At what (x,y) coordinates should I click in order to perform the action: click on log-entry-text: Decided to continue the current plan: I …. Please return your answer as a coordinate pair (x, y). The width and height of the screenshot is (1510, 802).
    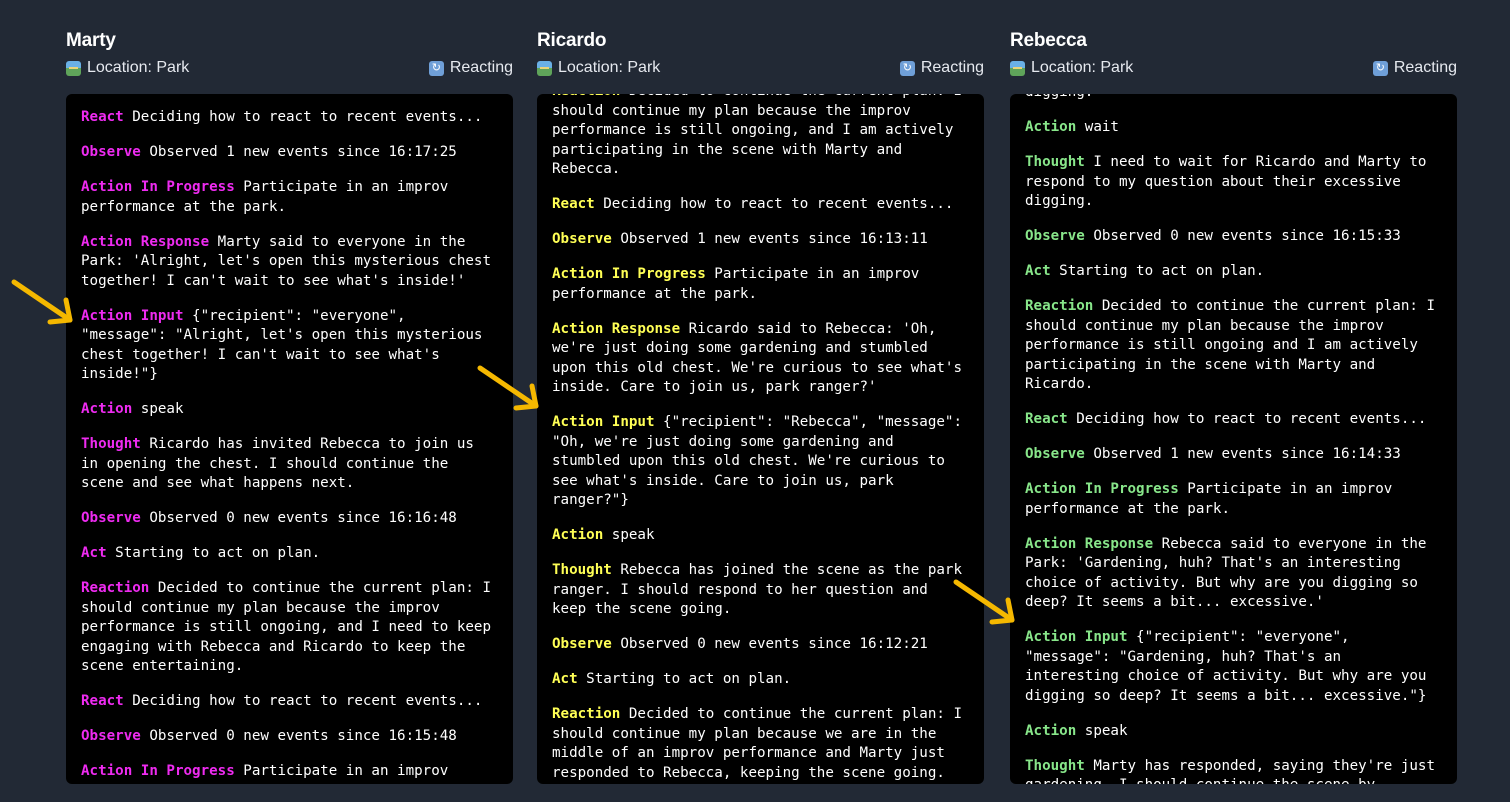
    Looking at the image, I should click on (757, 135).